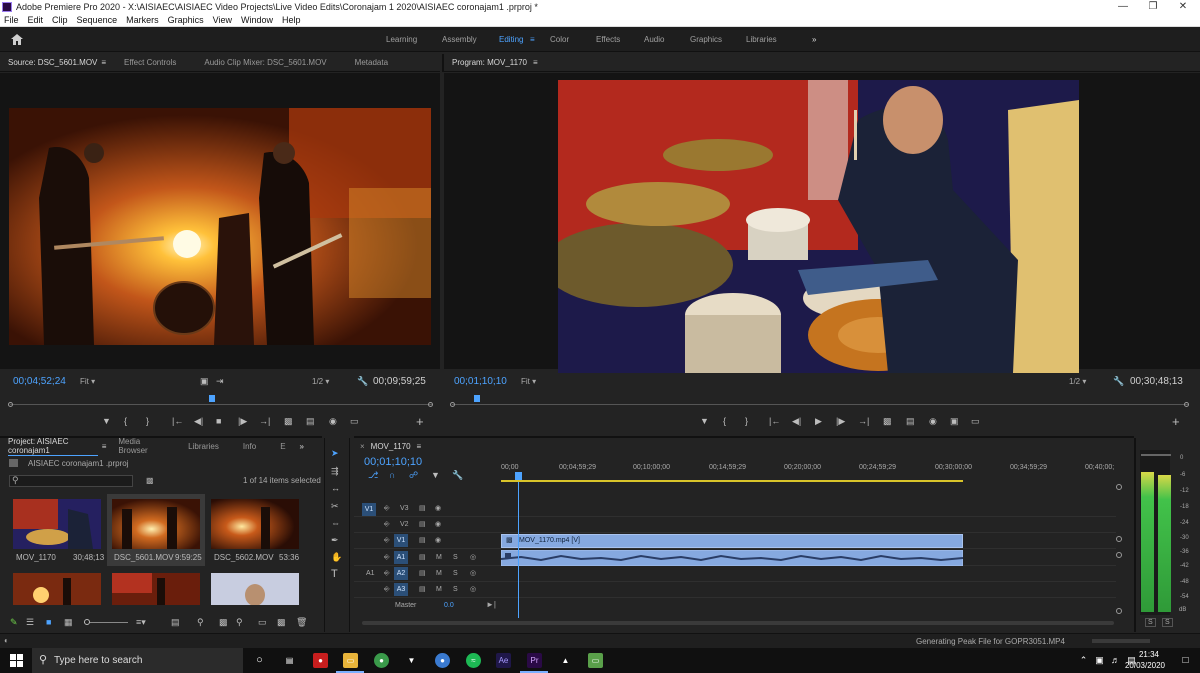  Describe the element at coordinates (222, 20) in the screenshot. I see `menu-view: View` at that location.